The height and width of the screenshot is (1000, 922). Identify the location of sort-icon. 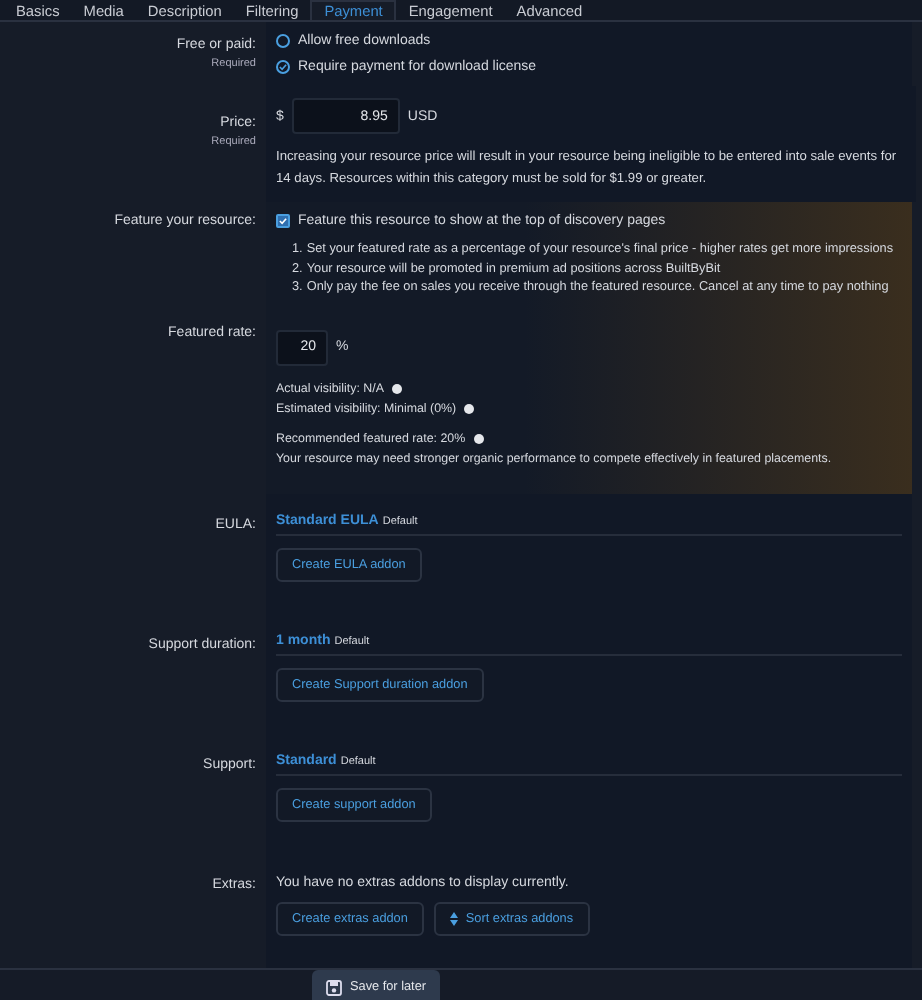
(453, 918).